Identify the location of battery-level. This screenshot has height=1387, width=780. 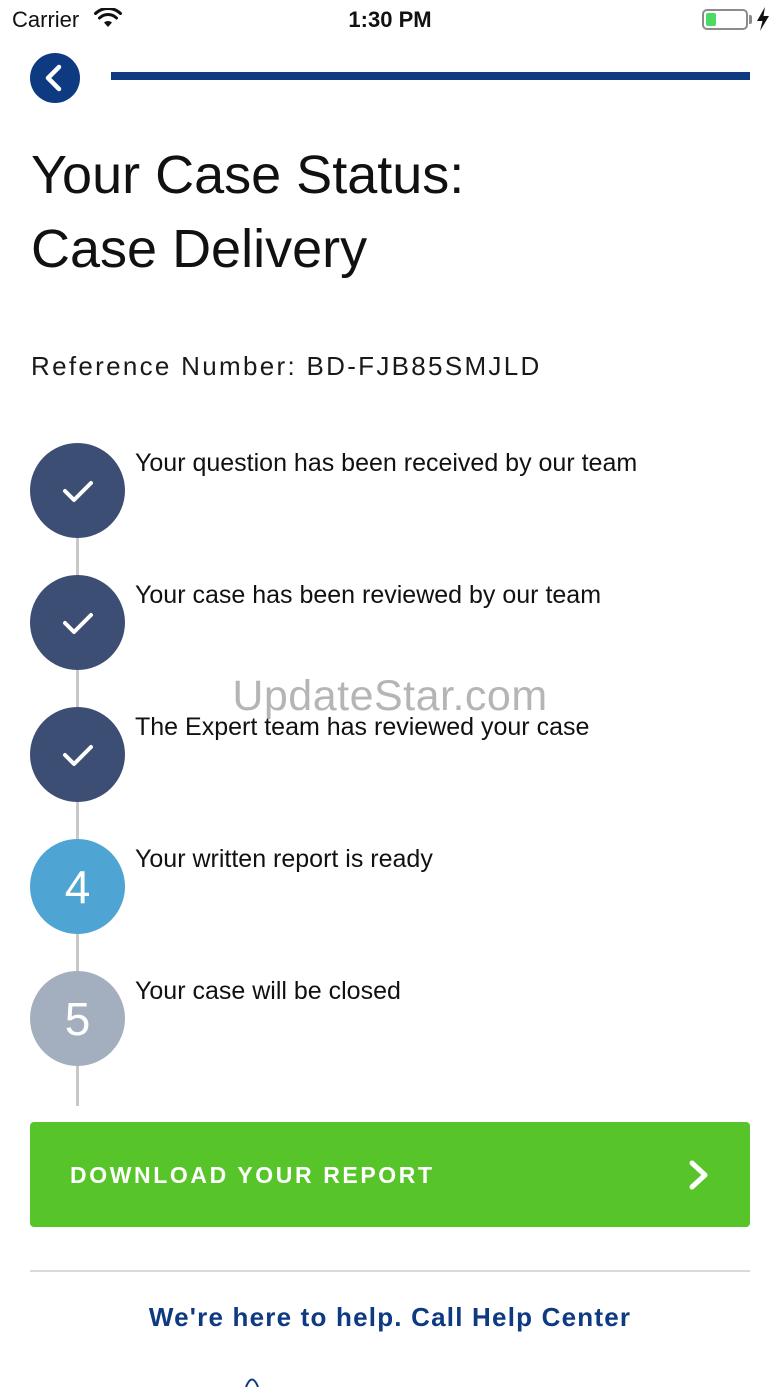
(711, 19).